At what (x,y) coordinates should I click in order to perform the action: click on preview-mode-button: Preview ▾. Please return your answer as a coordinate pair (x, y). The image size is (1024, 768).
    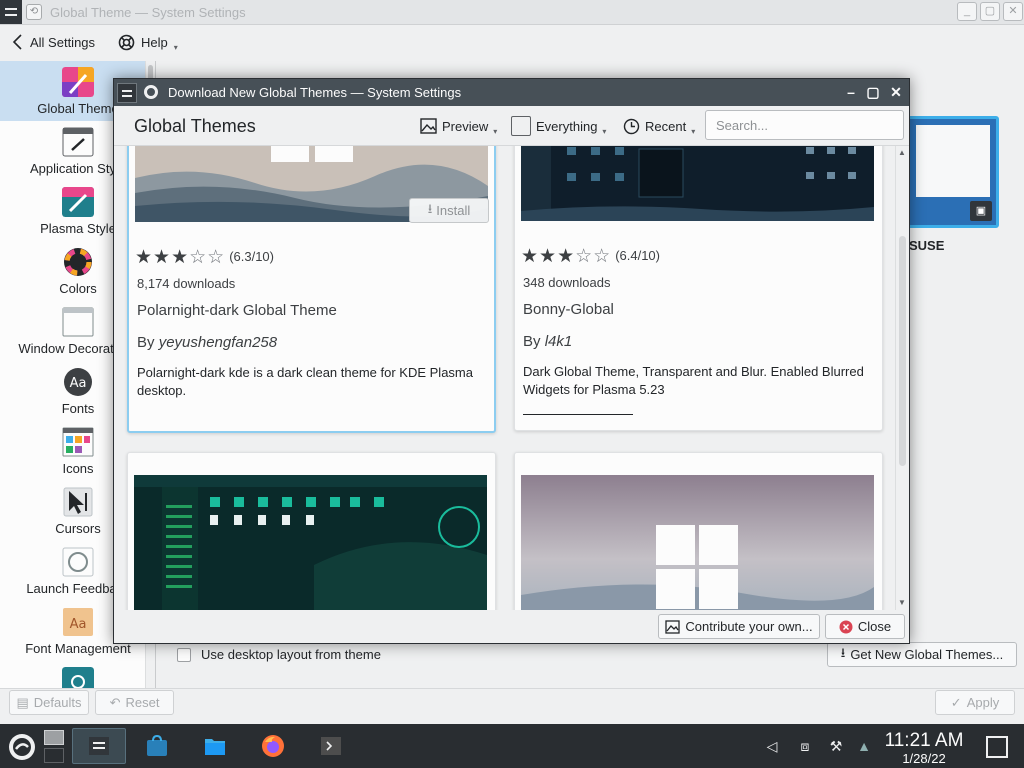
    Looking at the image, I should click on (458, 126).